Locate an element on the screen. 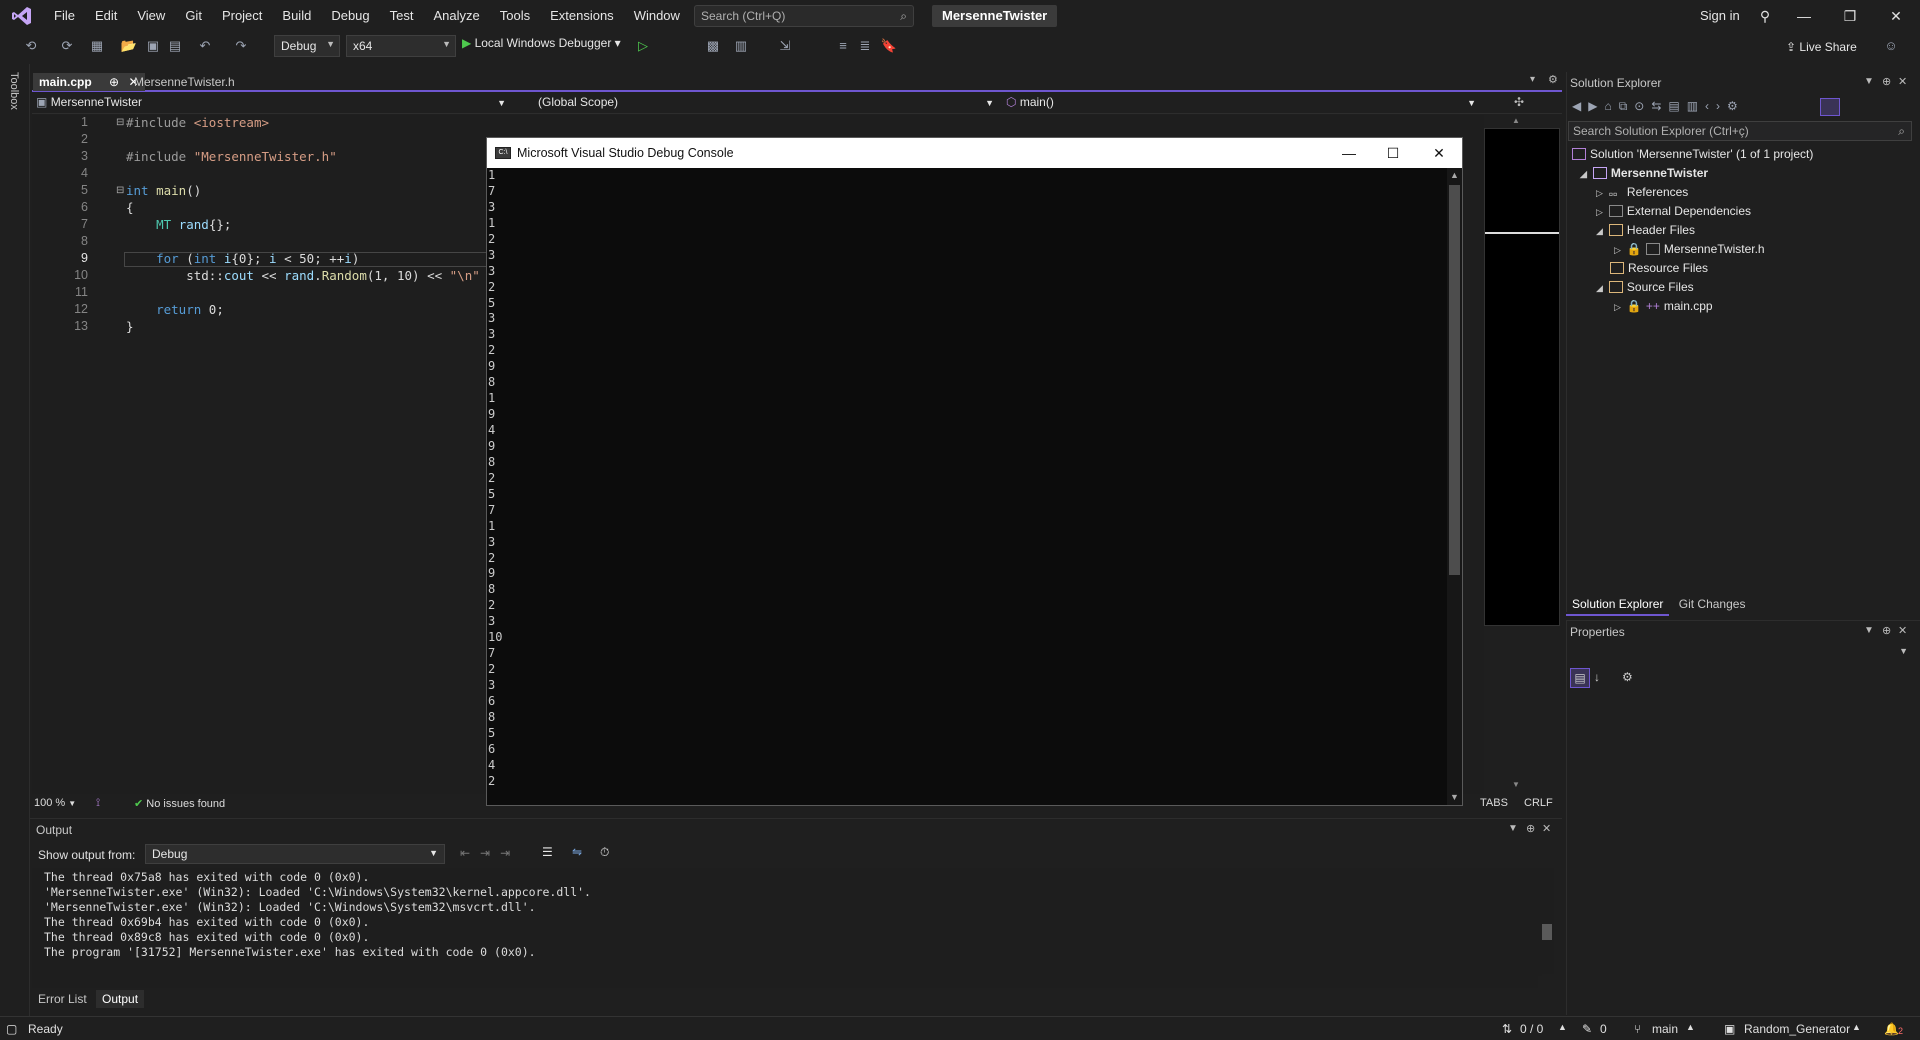 Image resolution: width=1920 pixels, height=1040 pixels. solution-explorer-toolbar: ◀▶⌂⧉⊙⇆▤▥‹›⚙ is located at coordinates (1658, 106).